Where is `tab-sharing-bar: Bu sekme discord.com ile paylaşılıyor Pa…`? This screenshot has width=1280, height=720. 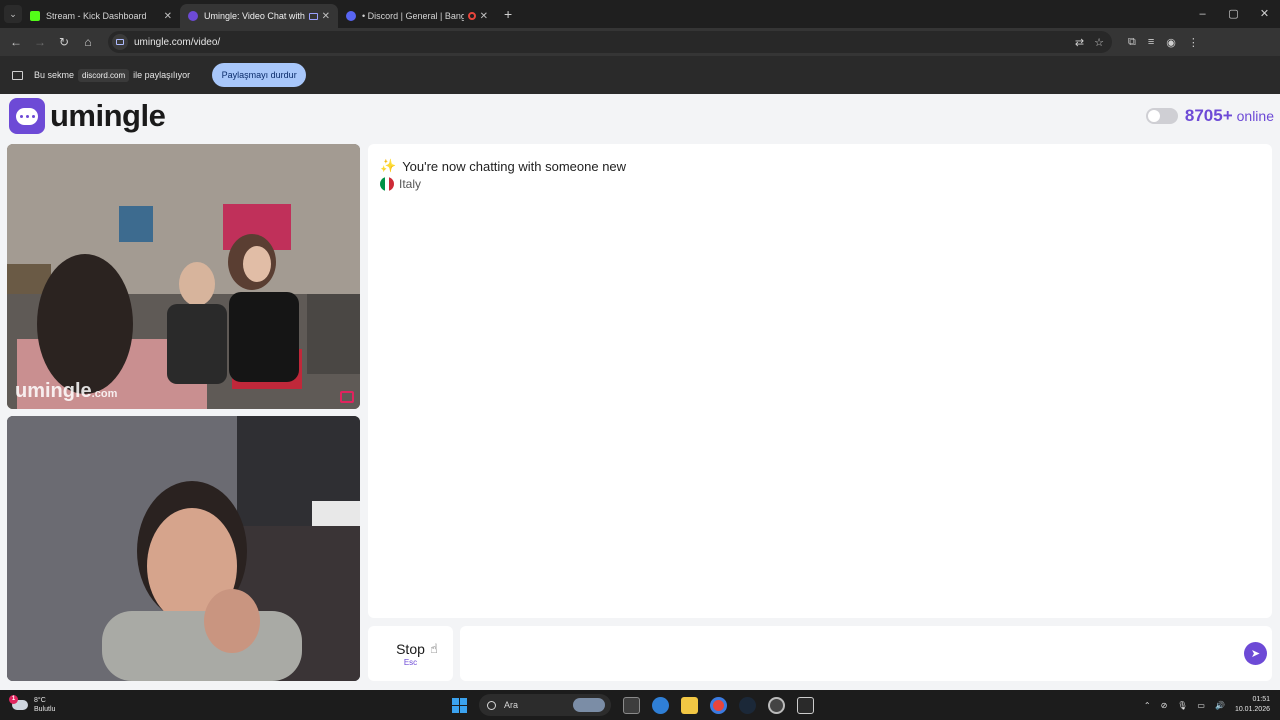 tab-sharing-bar: Bu sekme discord.com ile paylaşılıyor Pa… is located at coordinates (640, 75).